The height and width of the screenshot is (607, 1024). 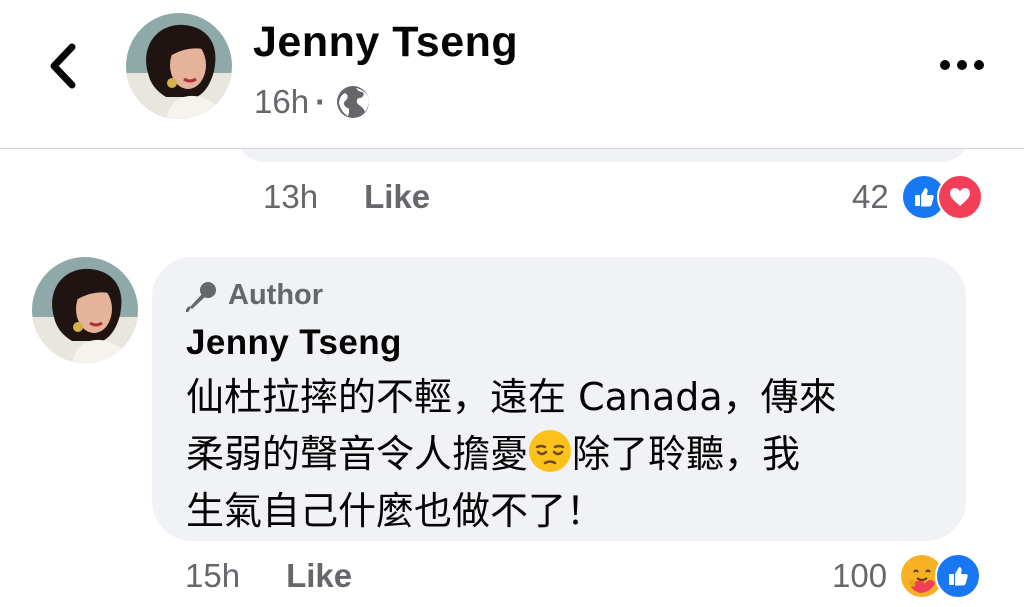 I want to click on author-badge-label: Author, so click(x=276, y=295).